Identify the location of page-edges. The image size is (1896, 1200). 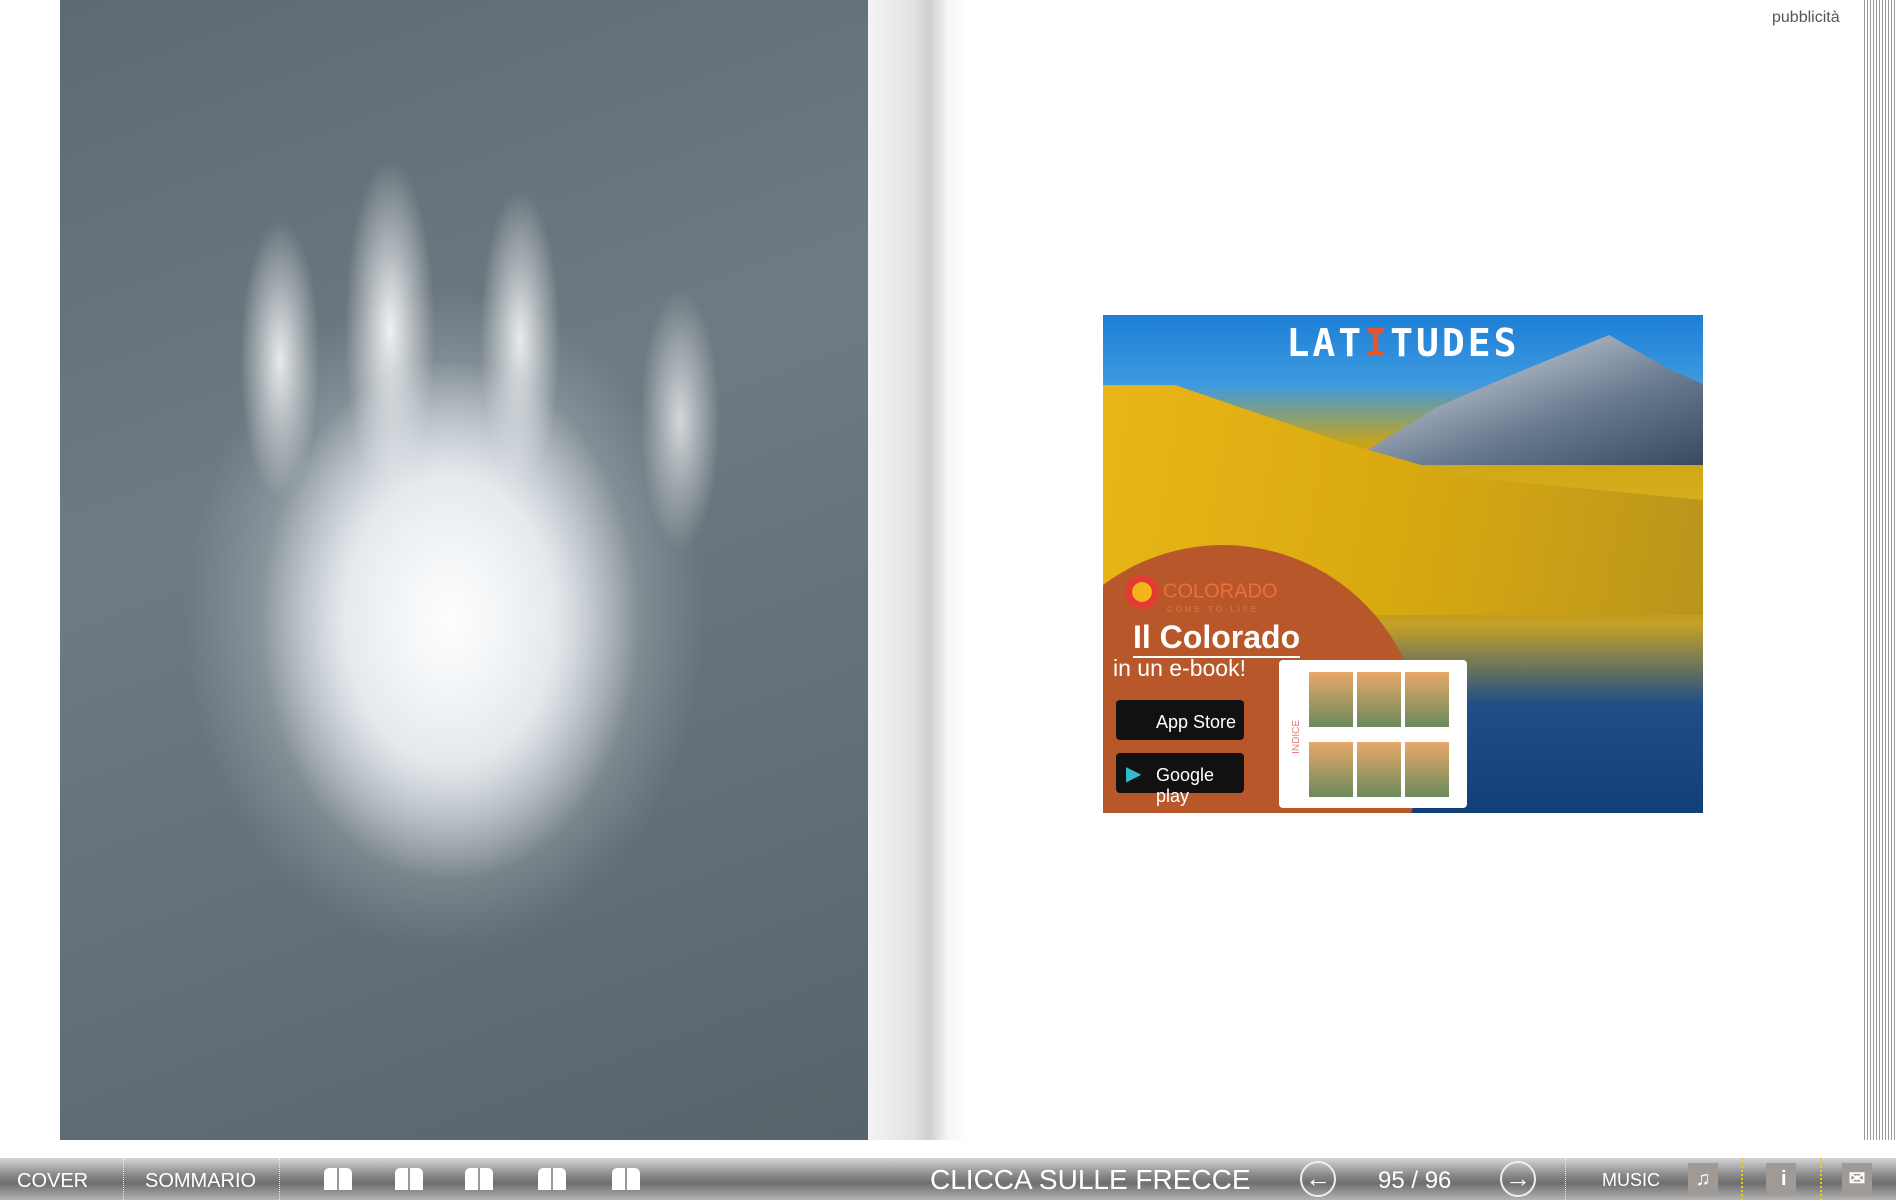
(1879, 570).